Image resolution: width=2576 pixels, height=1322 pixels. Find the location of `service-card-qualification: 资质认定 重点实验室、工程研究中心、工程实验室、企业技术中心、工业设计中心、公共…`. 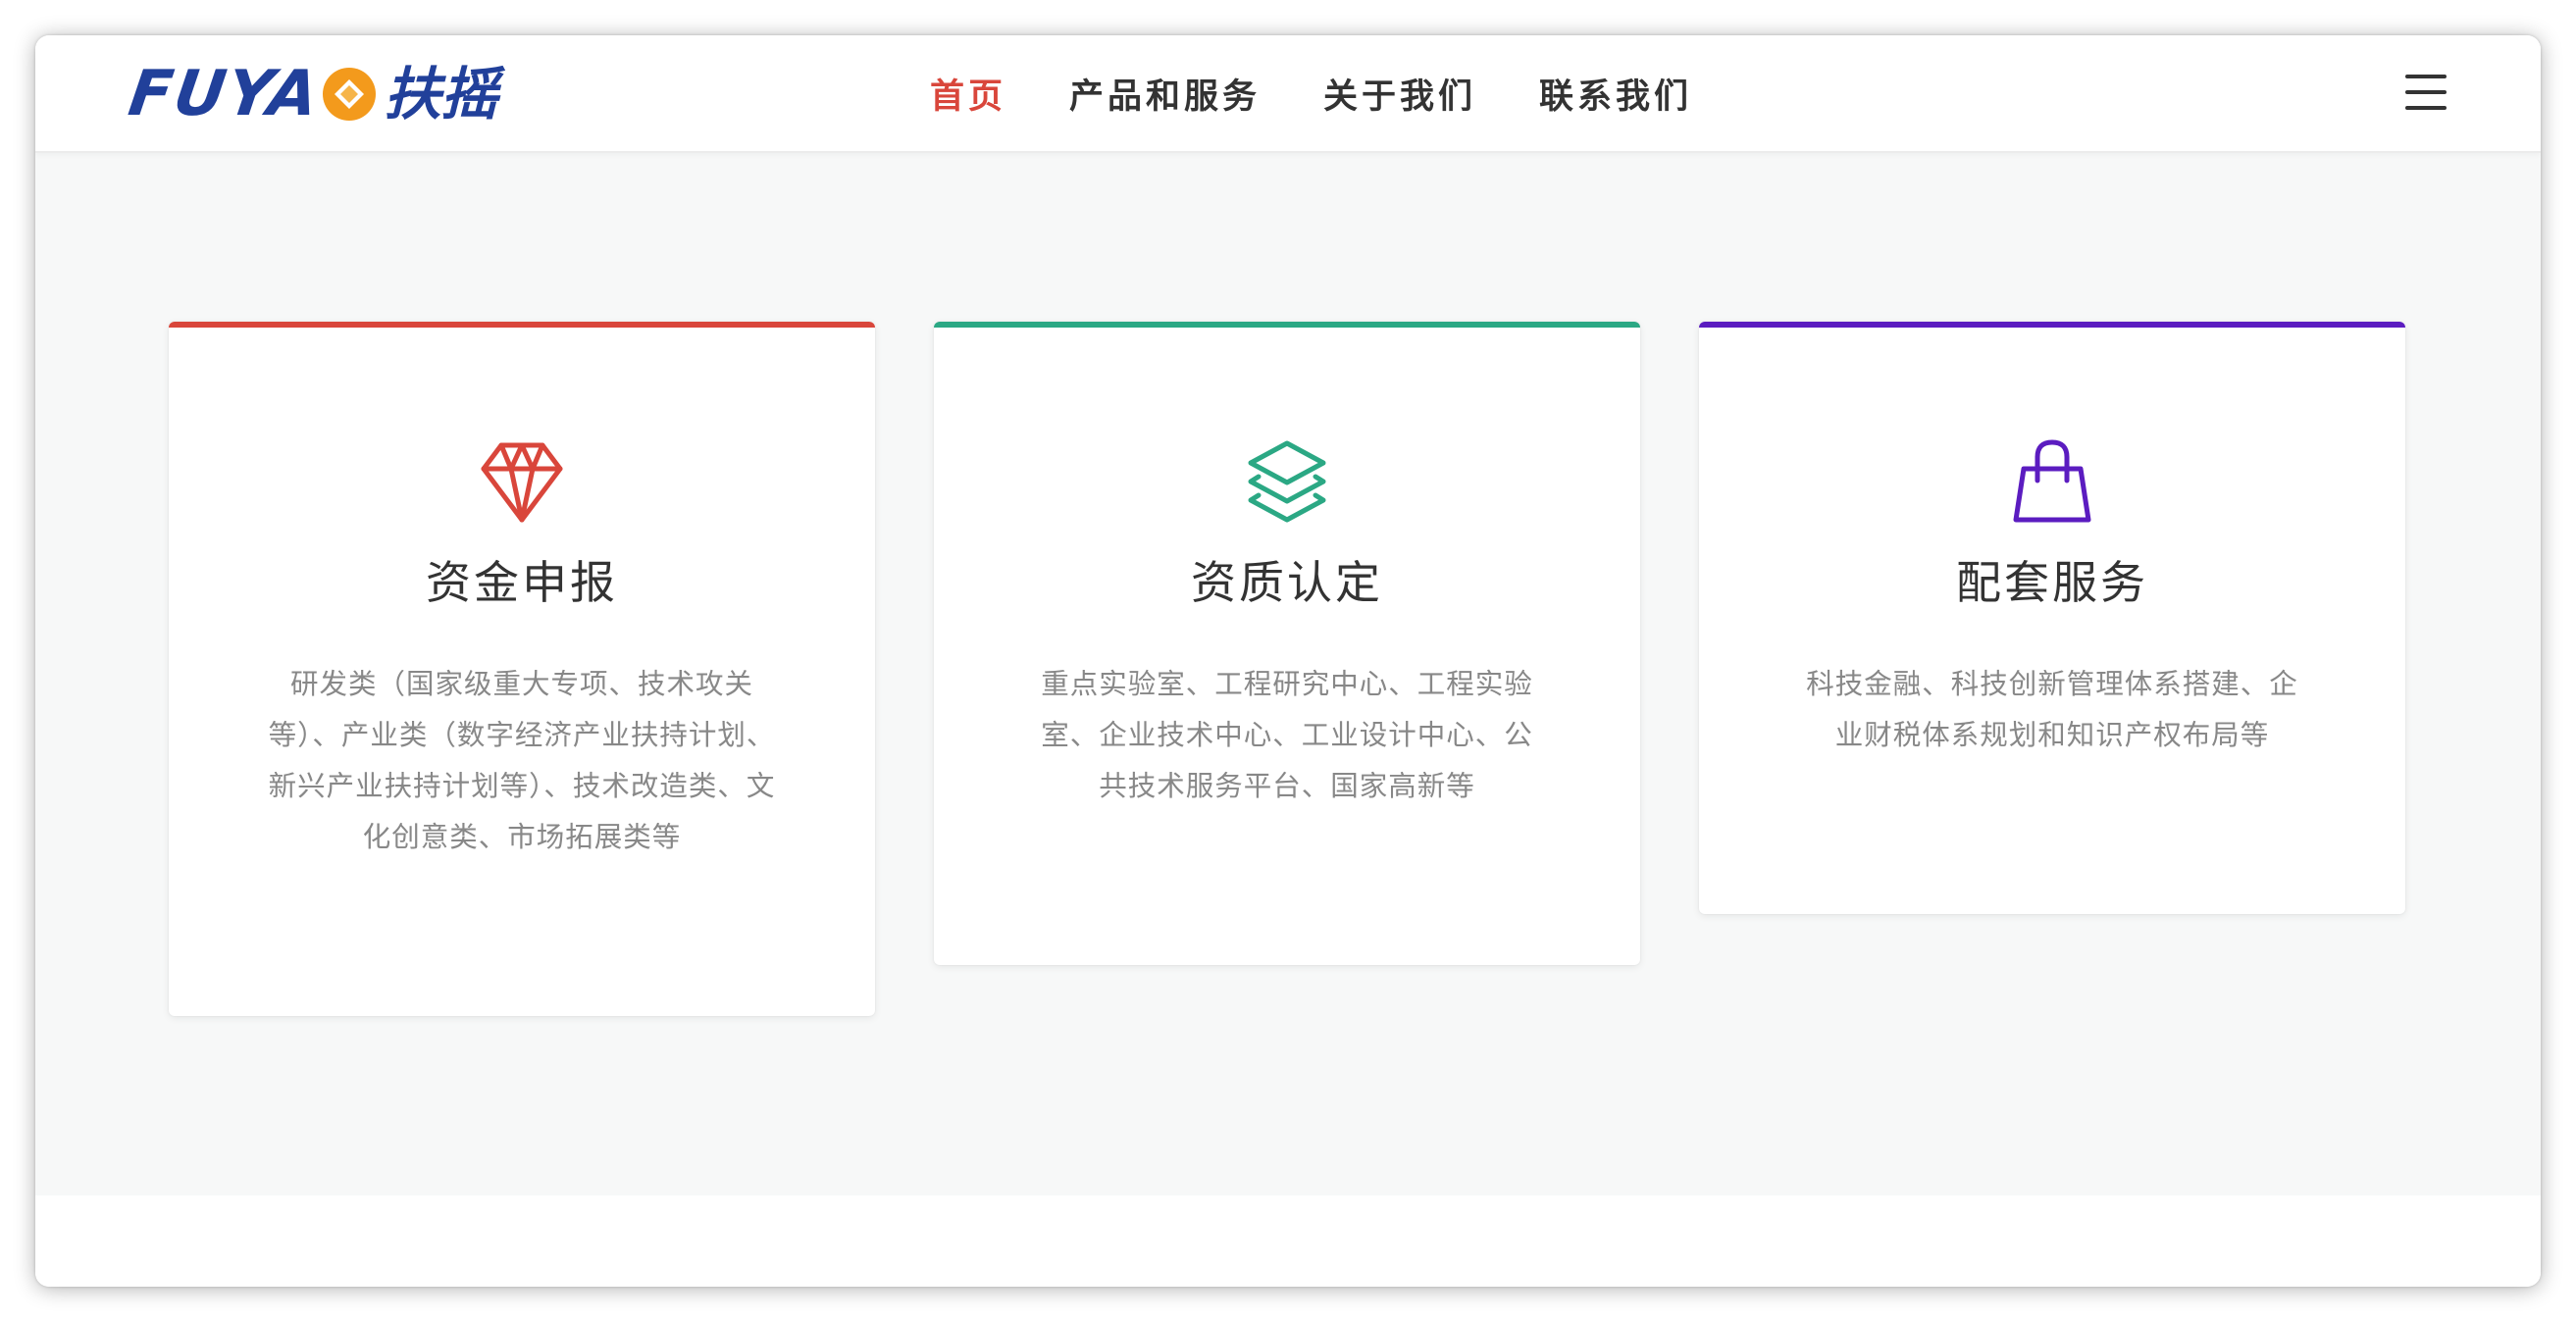

service-card-qualification: 资质认定 重点实验室、工程研究中心、工程实验室、企业技术中心、工业设计中心、公共… is located at coordinates (1287, 643).